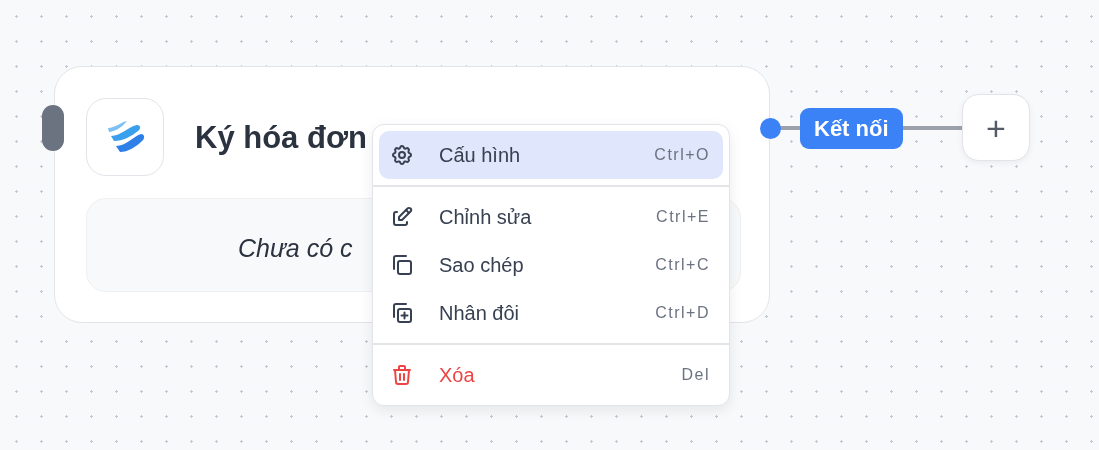 This screenshot has height=450, width=1099. I want to click on shortcut-hint: Ctrl+D, so click(682, 313).